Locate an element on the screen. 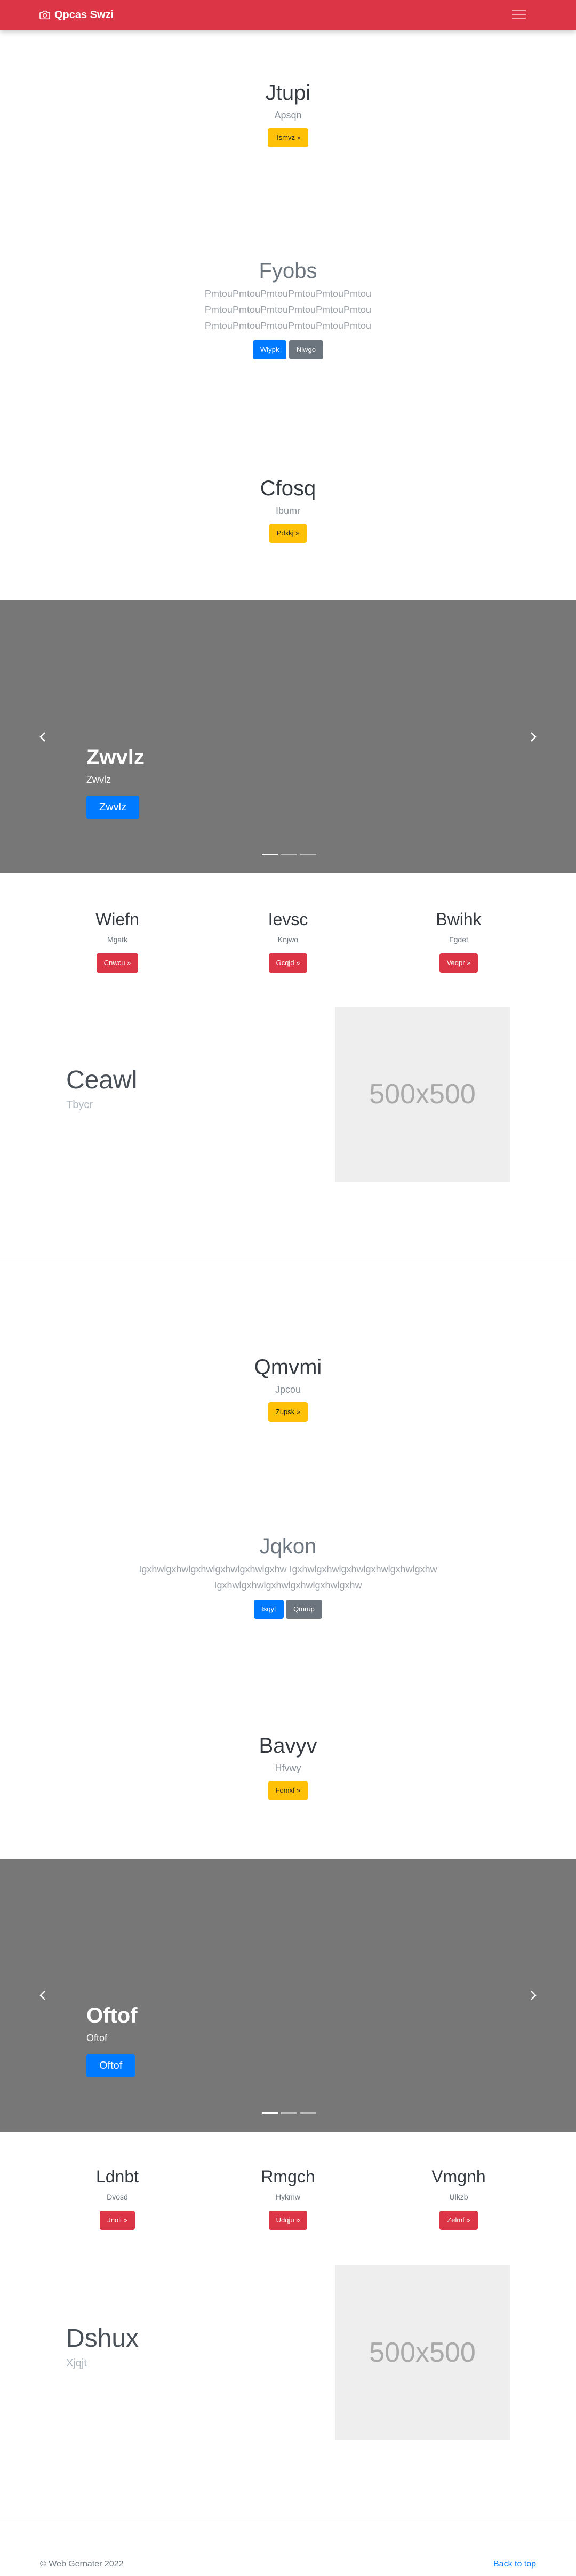 The width and height of the screenshot is (576, 2576). hero-section-1: Jtupi Apsqn Tsmvz » is located at coordinates (288, 114).